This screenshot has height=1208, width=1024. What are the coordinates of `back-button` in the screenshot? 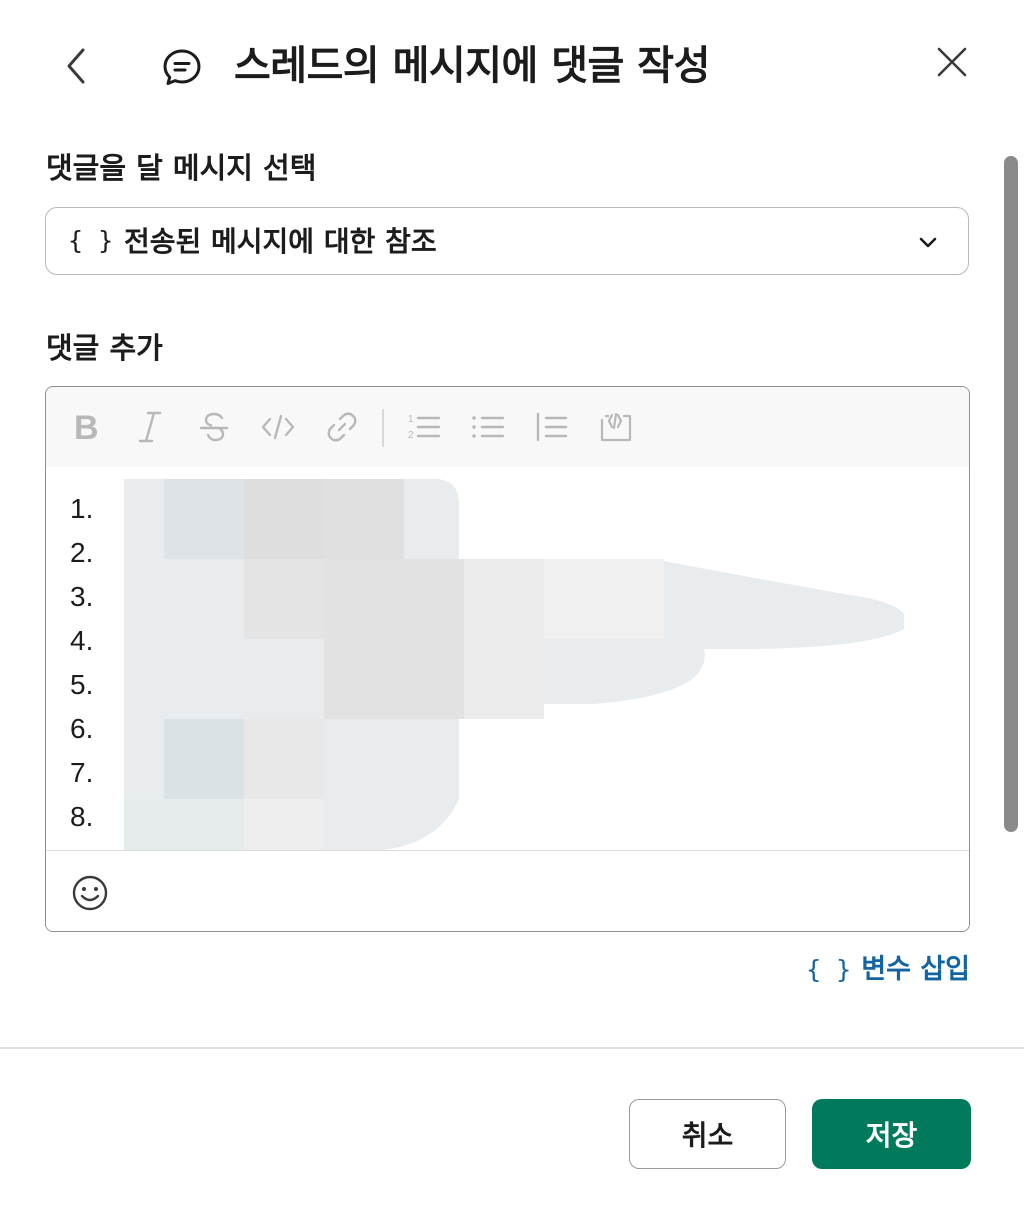 It's located at (76, 66).